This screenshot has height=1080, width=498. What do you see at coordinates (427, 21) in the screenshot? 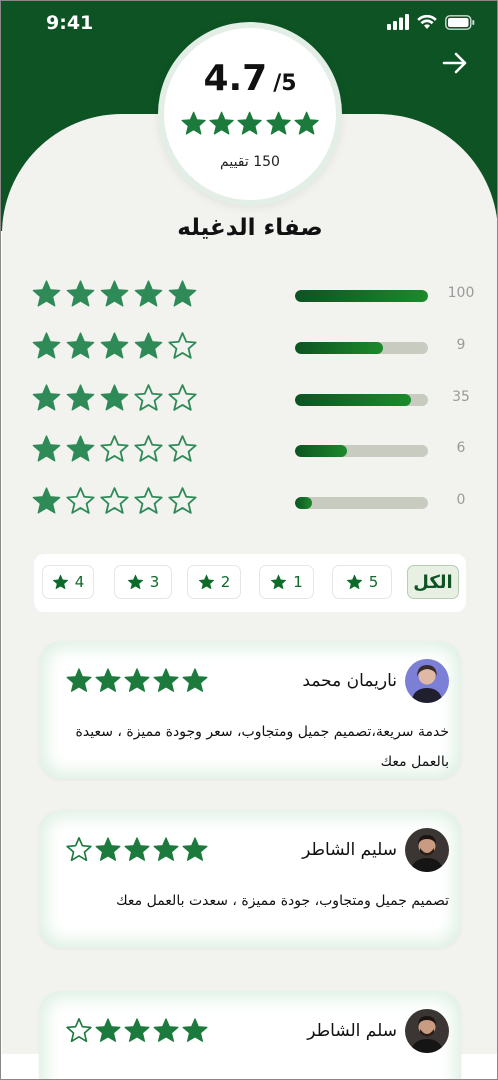
I see `wifi-icon` at bounding box center [427, 21].